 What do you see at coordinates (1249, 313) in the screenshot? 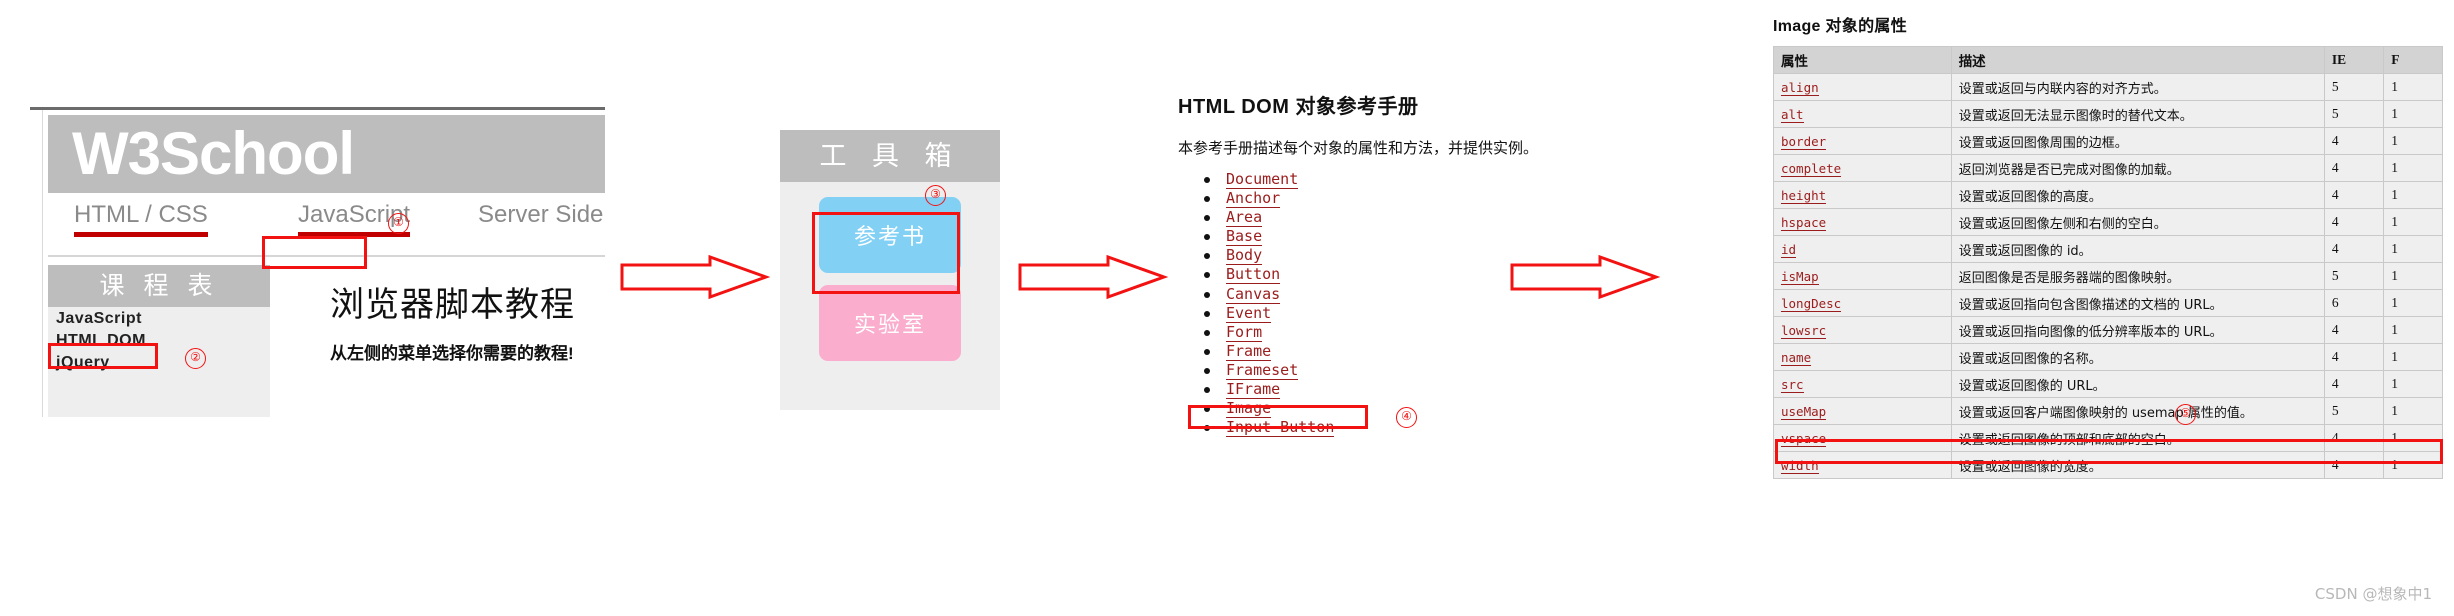
I see `dom-link-event: Event` at bounding box center [1249, 313].